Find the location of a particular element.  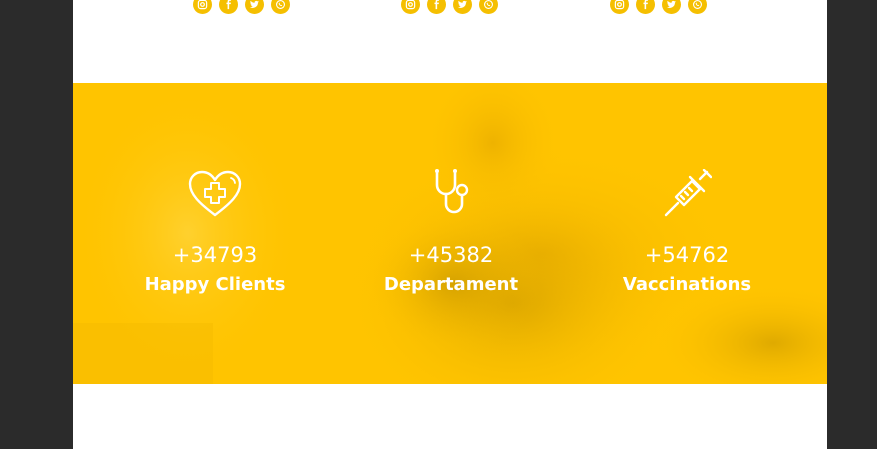

stethoscope-icon is located at coordinates (451, 194).